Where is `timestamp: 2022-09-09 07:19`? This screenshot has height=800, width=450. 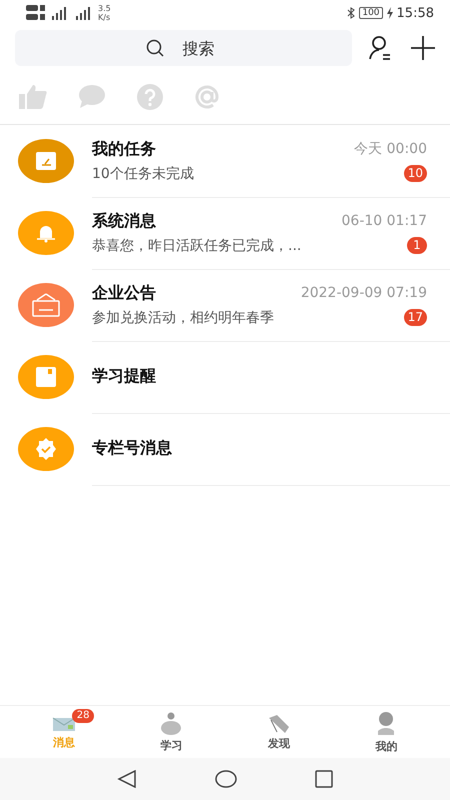
timestamp: 2022-09-09 07:19 is located at coordinates (363, 293).